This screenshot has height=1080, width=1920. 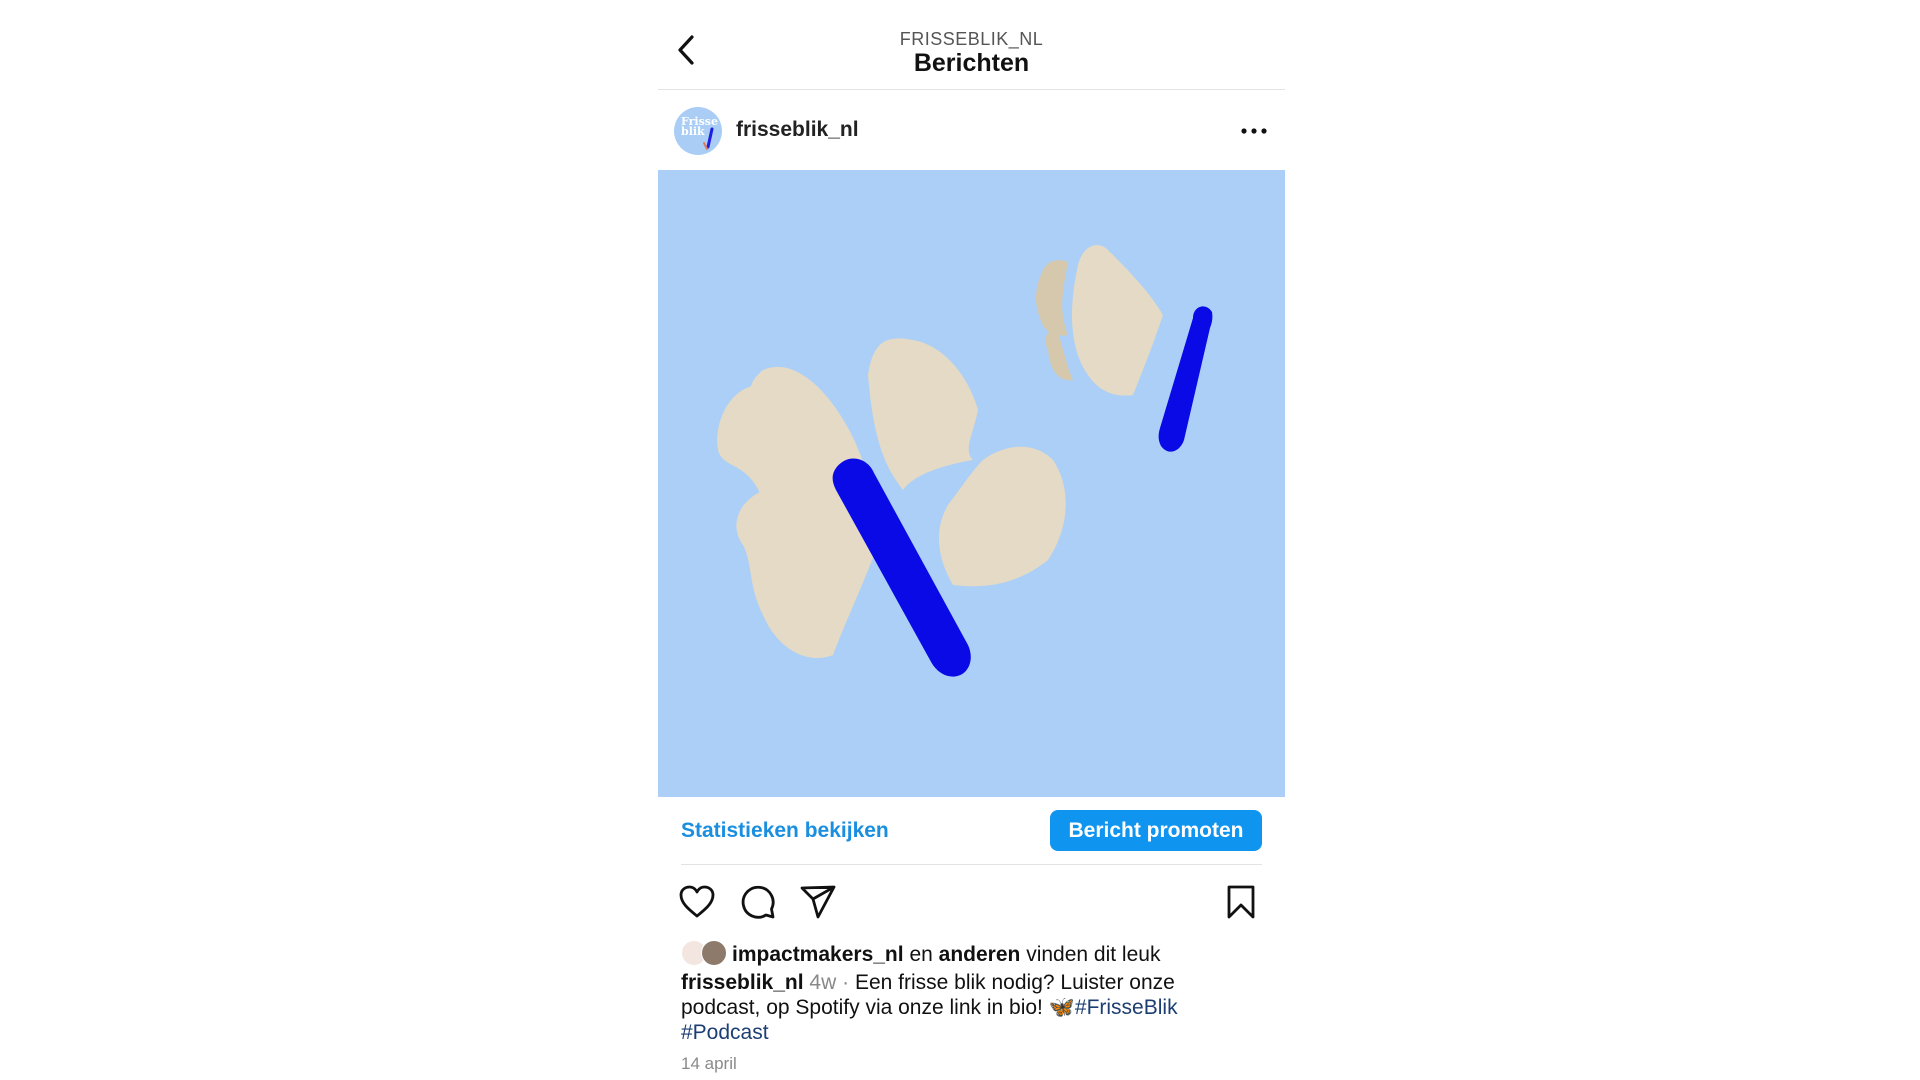 I want to click on save-button, so click(x=1241, y=902).